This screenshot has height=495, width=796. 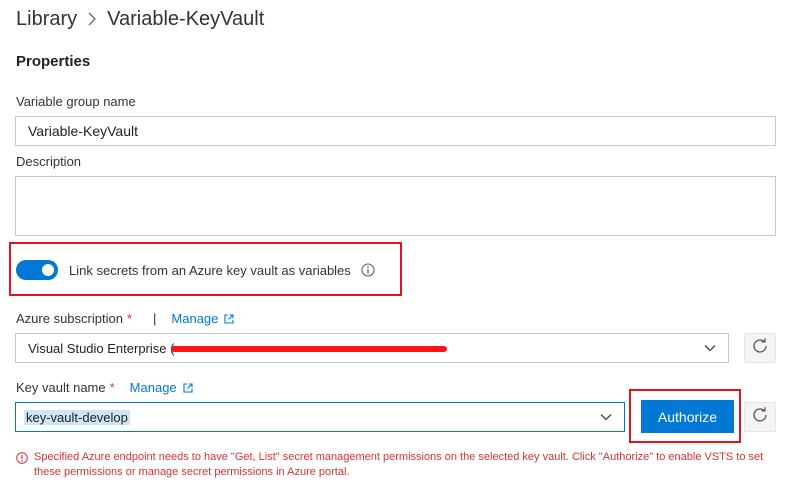 What do you see at coordinates (48, 270) in the screenshot?
I see `toggle-knob` at bounding box center [48, 270].